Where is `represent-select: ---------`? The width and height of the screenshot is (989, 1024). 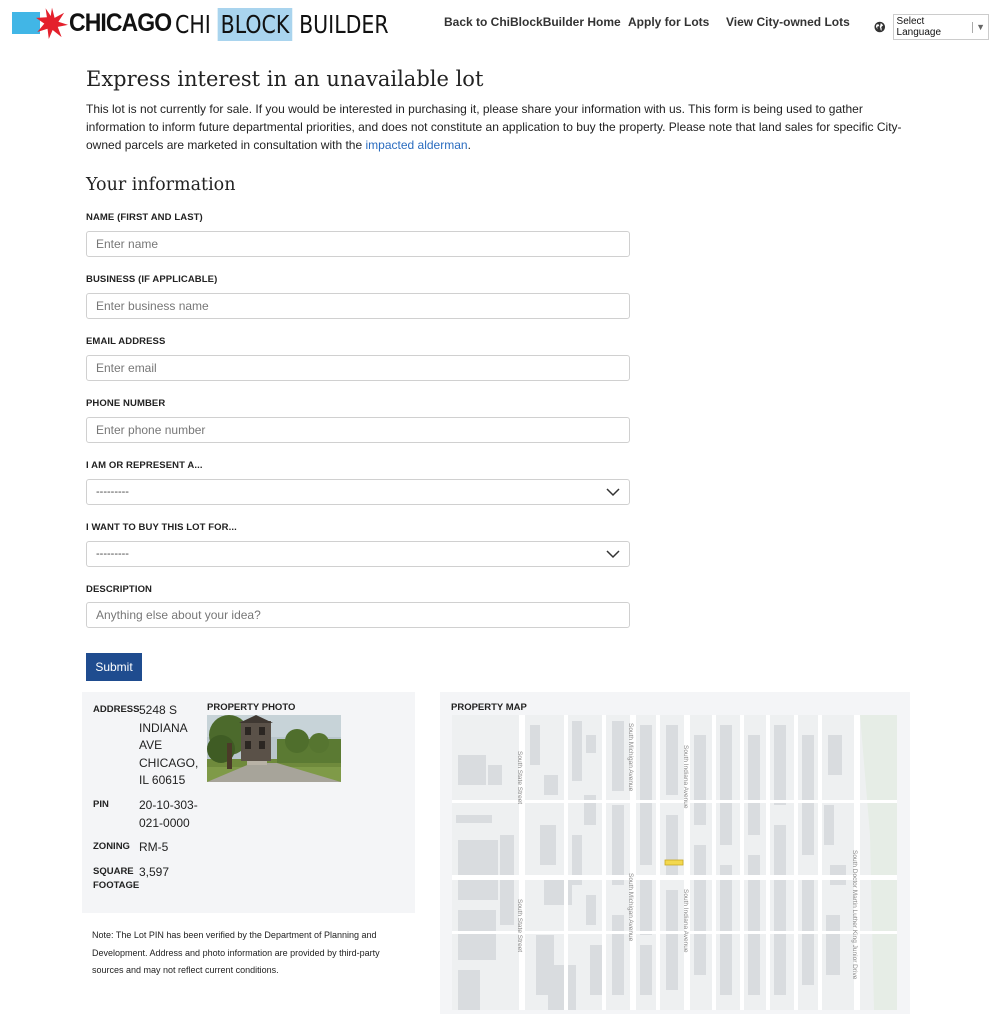 represent-select: --------- is located at coordinates (358, 492).